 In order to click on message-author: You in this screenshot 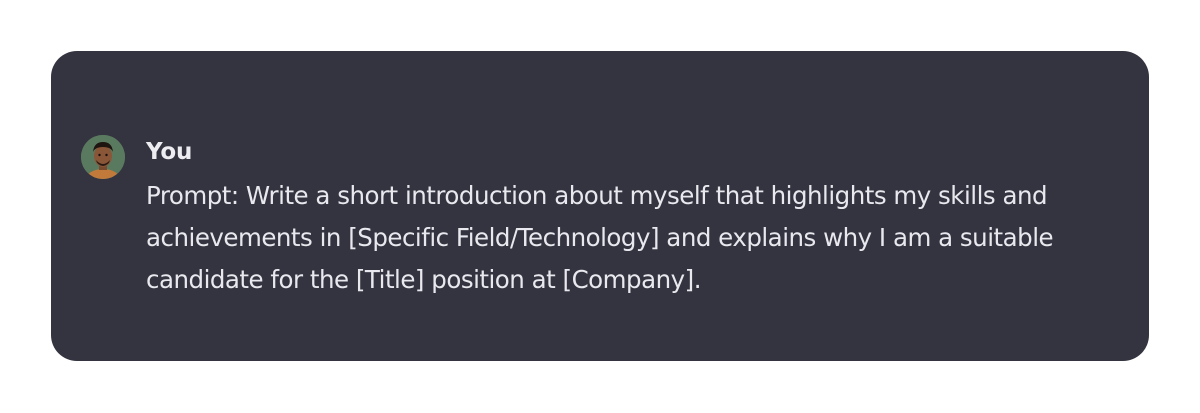, I will do `click(169, 152)`.